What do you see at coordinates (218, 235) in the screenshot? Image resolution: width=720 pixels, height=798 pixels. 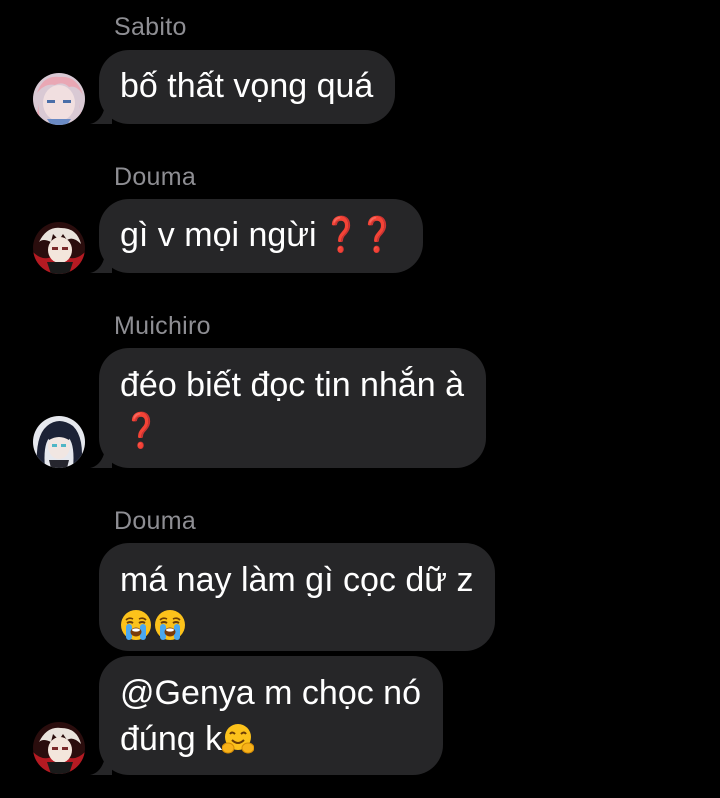 I see `message-text: gì v mọi ngừi` at bounding box center [218, 235].